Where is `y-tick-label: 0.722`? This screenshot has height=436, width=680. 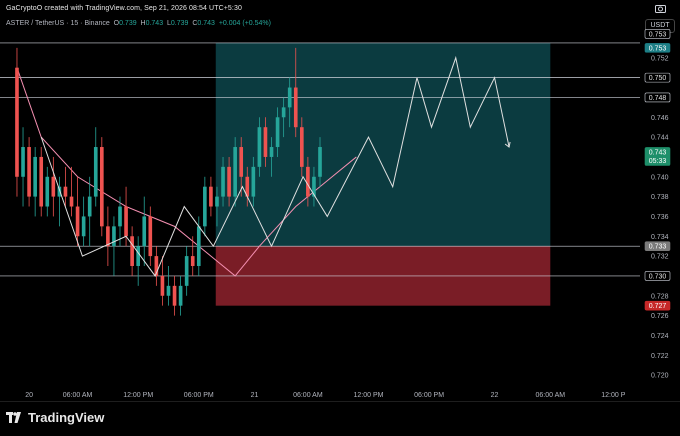
y-tick-label: 0.722 is located at coordinates (660, 356).